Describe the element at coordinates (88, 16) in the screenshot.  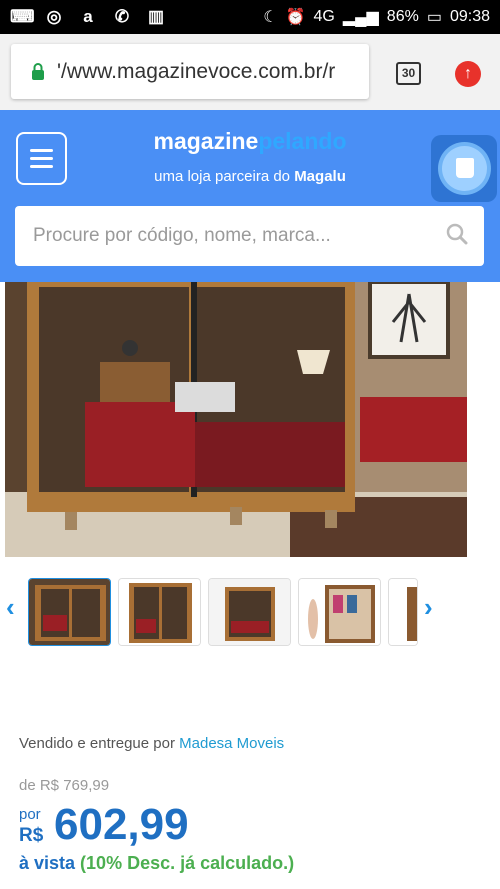
I see `amazon-icon: a` at that location.